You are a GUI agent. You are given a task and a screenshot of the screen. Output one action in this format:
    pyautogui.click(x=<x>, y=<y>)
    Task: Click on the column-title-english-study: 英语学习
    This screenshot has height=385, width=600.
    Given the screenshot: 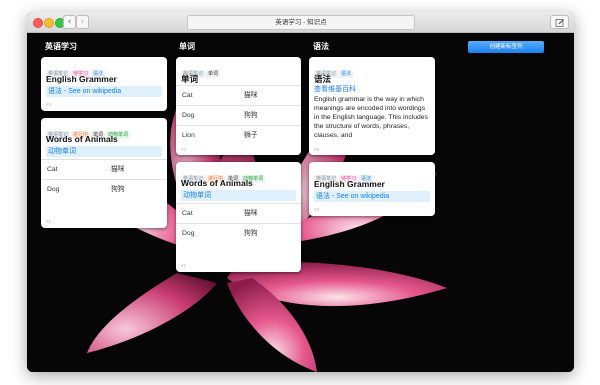 What is the action you would take?
    pyautogui.click(x=61, y=46)
    